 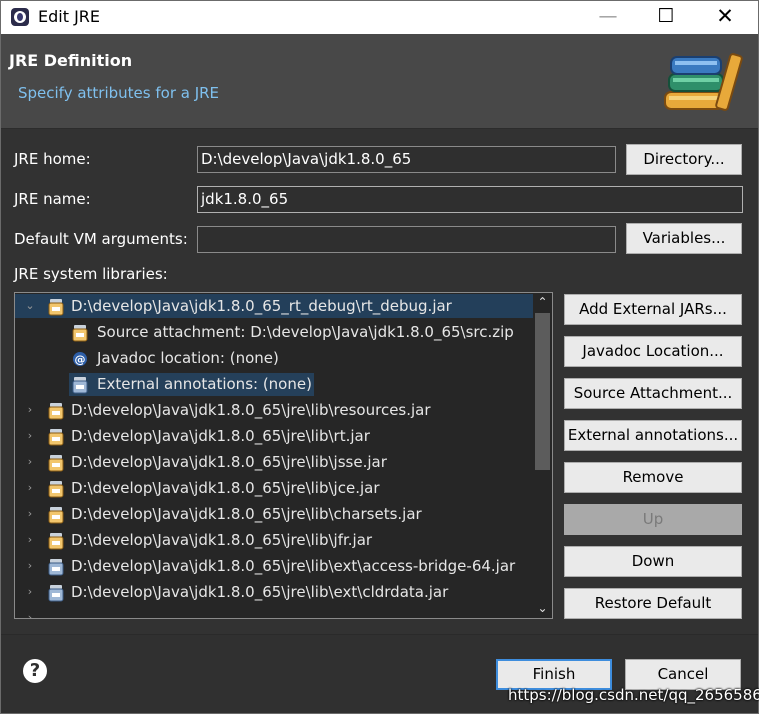 What do you see at coordinates (69, 16) in the screenshot?
I see `window-title: Edit JRE` at bounding box center [69, 16].